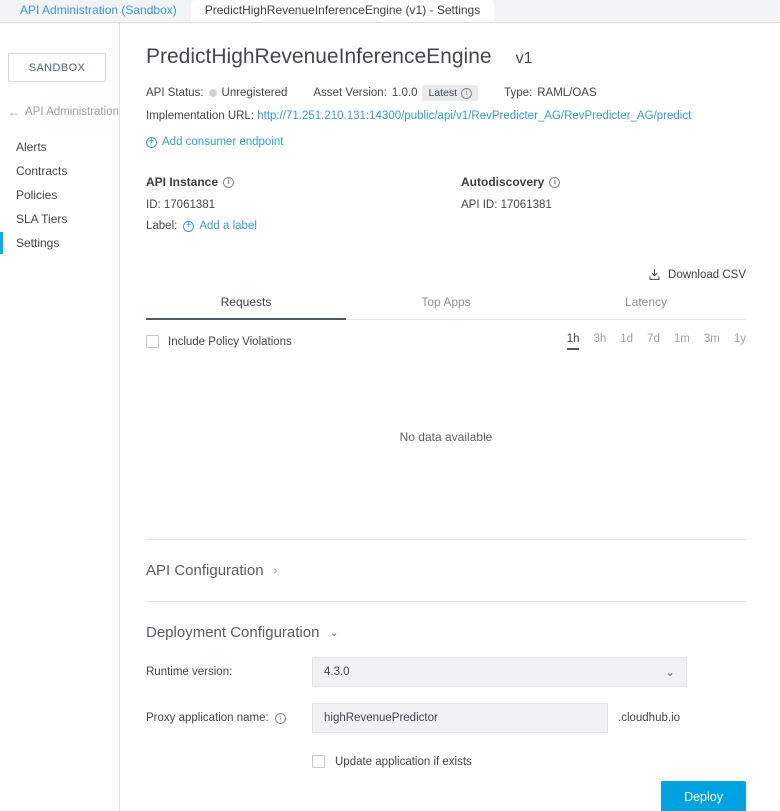 Image resolution: width=780 pixels, height=811 pixels. Describe the element at coordinates (275, 570) in the screenshot. I see `chevron-right-icon: ›` at that location.